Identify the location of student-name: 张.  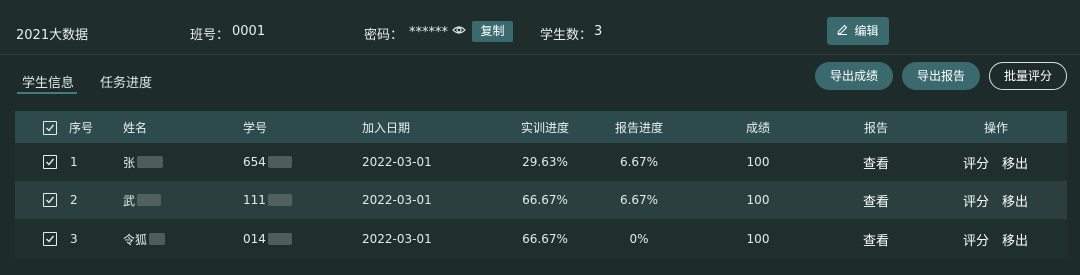
(143, 162).